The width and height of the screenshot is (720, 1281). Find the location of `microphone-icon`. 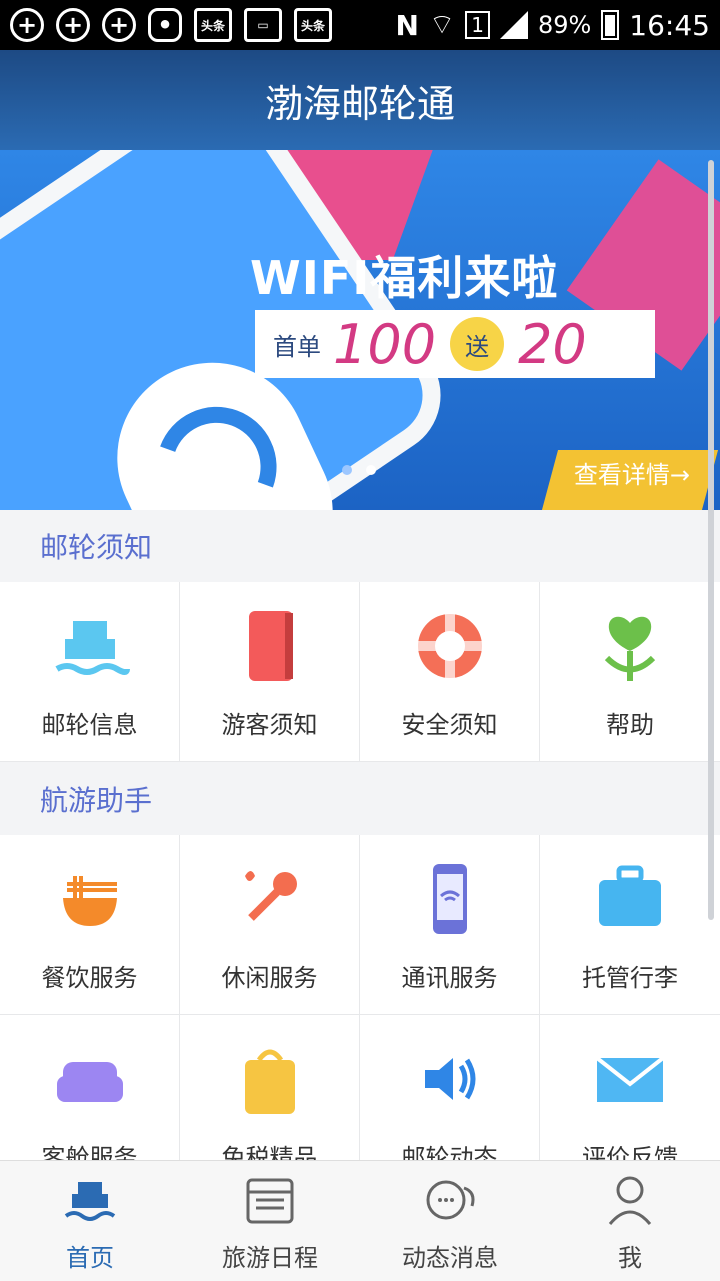

microphone-icon is located at coordinates (270, 899).